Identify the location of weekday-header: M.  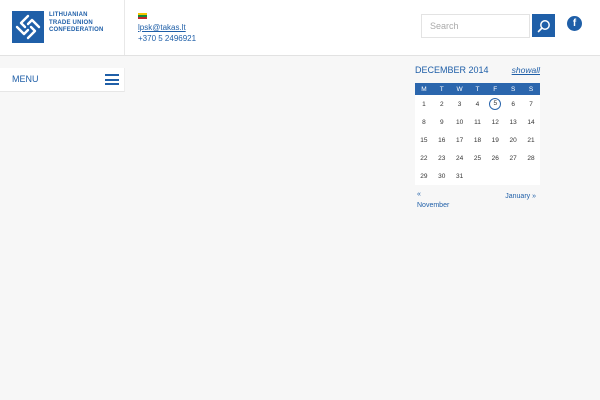
(424, 89).